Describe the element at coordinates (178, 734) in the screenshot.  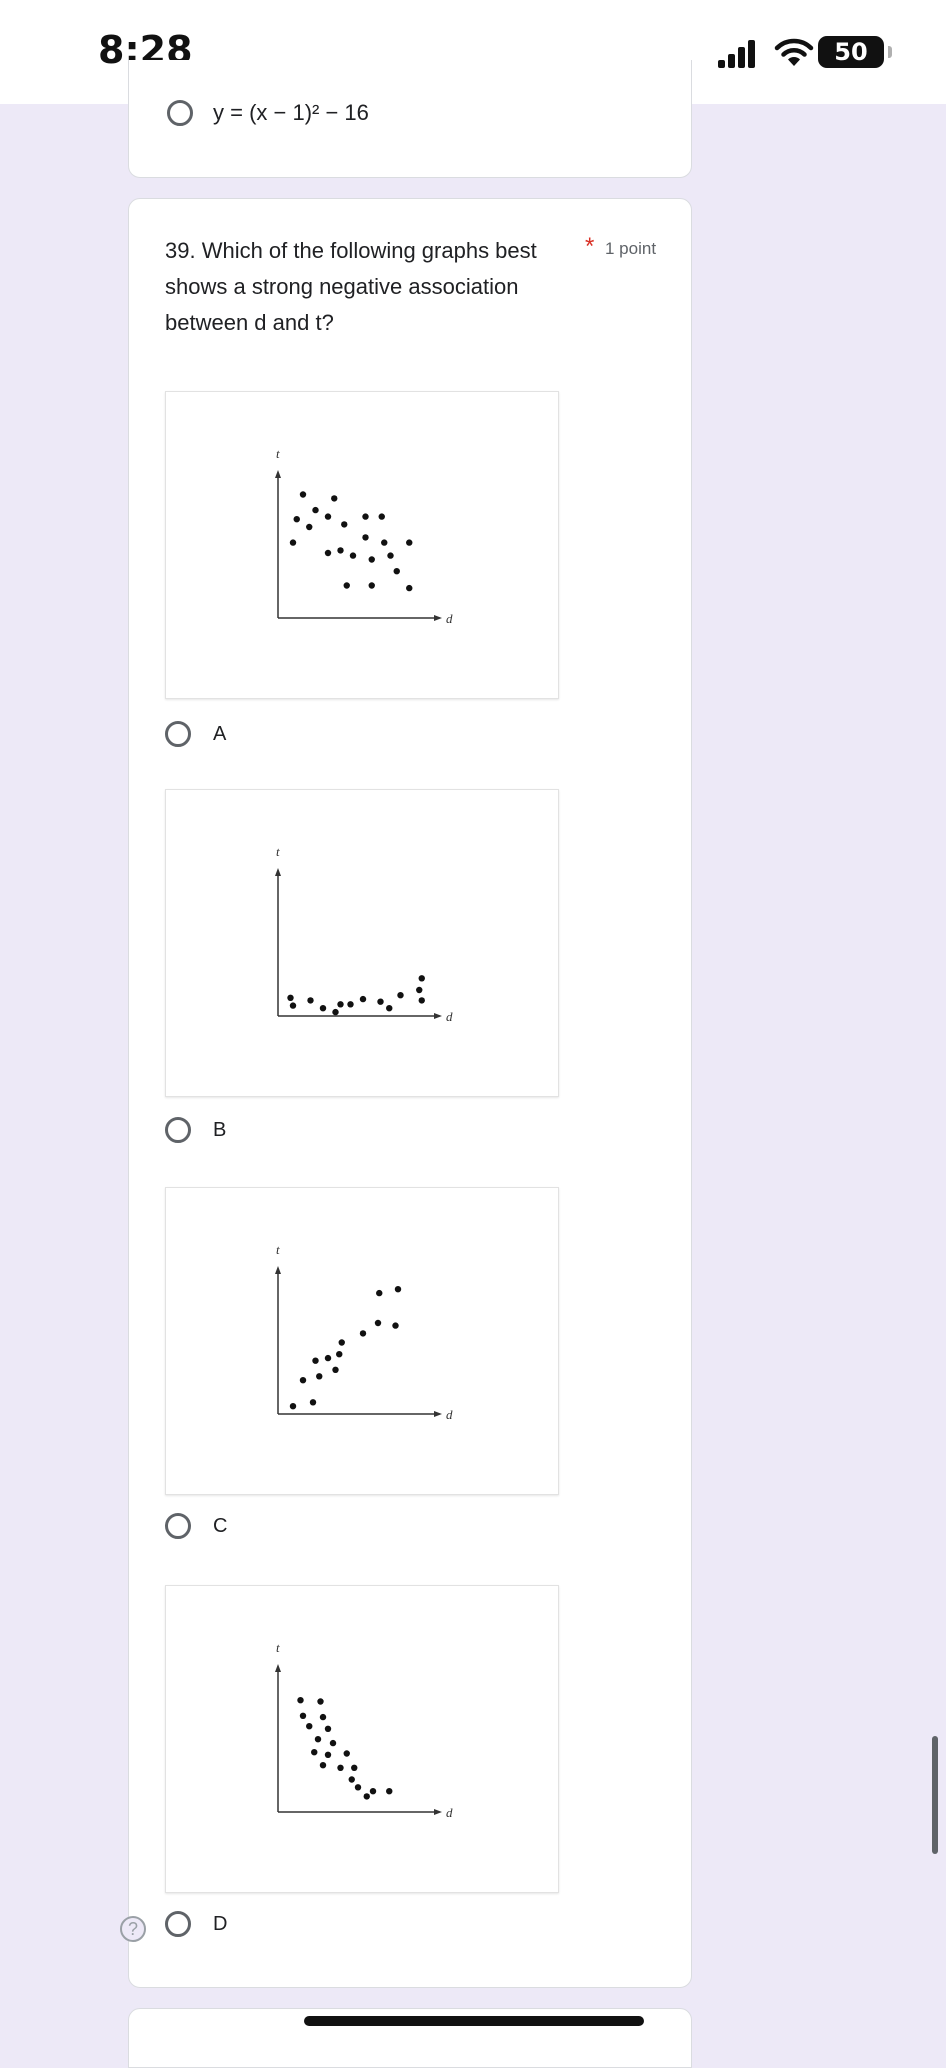
I see `option-a-radio` at that location.